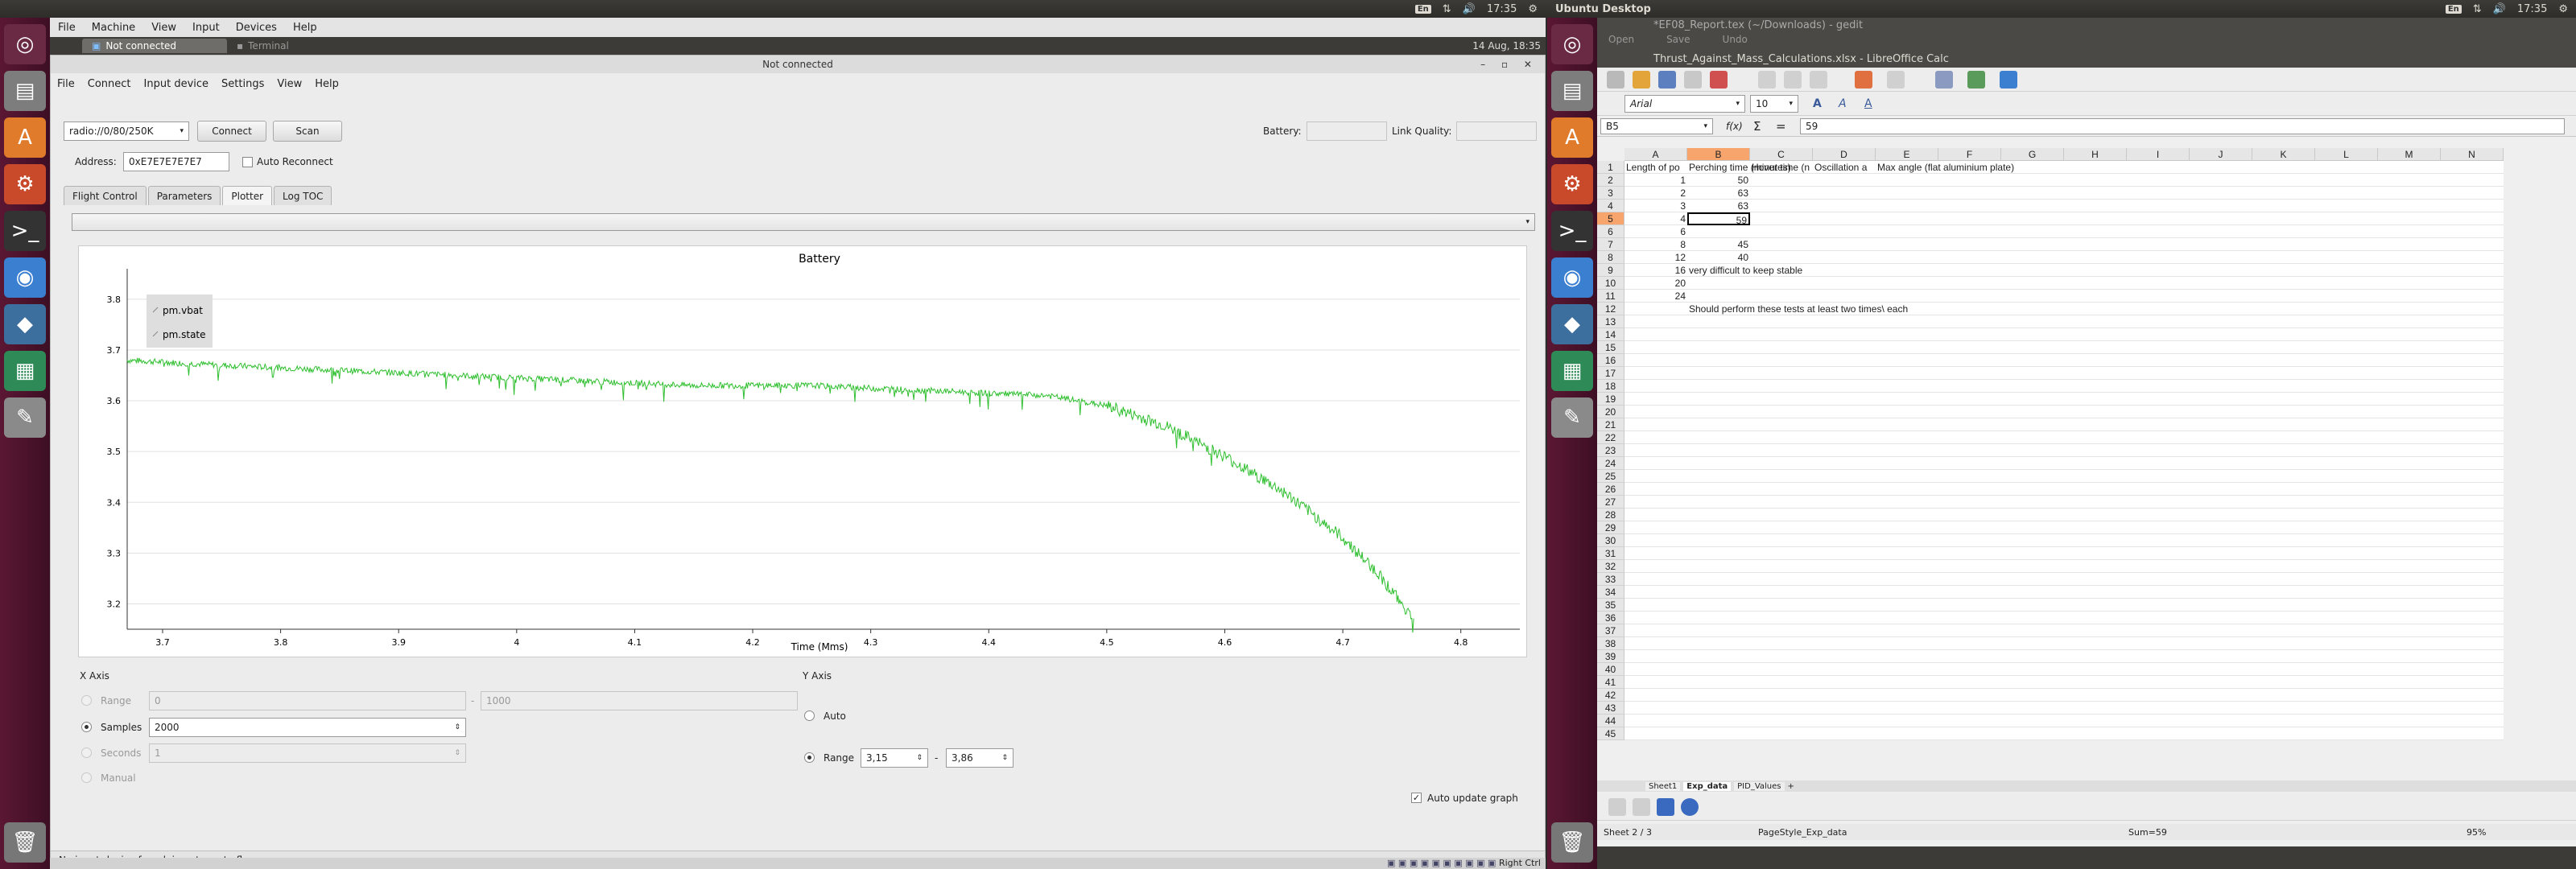  What do you see at coordinates (1655, 283) in the screenshot?
I see `table-cell: 20` at bounding box center [1655, 283].